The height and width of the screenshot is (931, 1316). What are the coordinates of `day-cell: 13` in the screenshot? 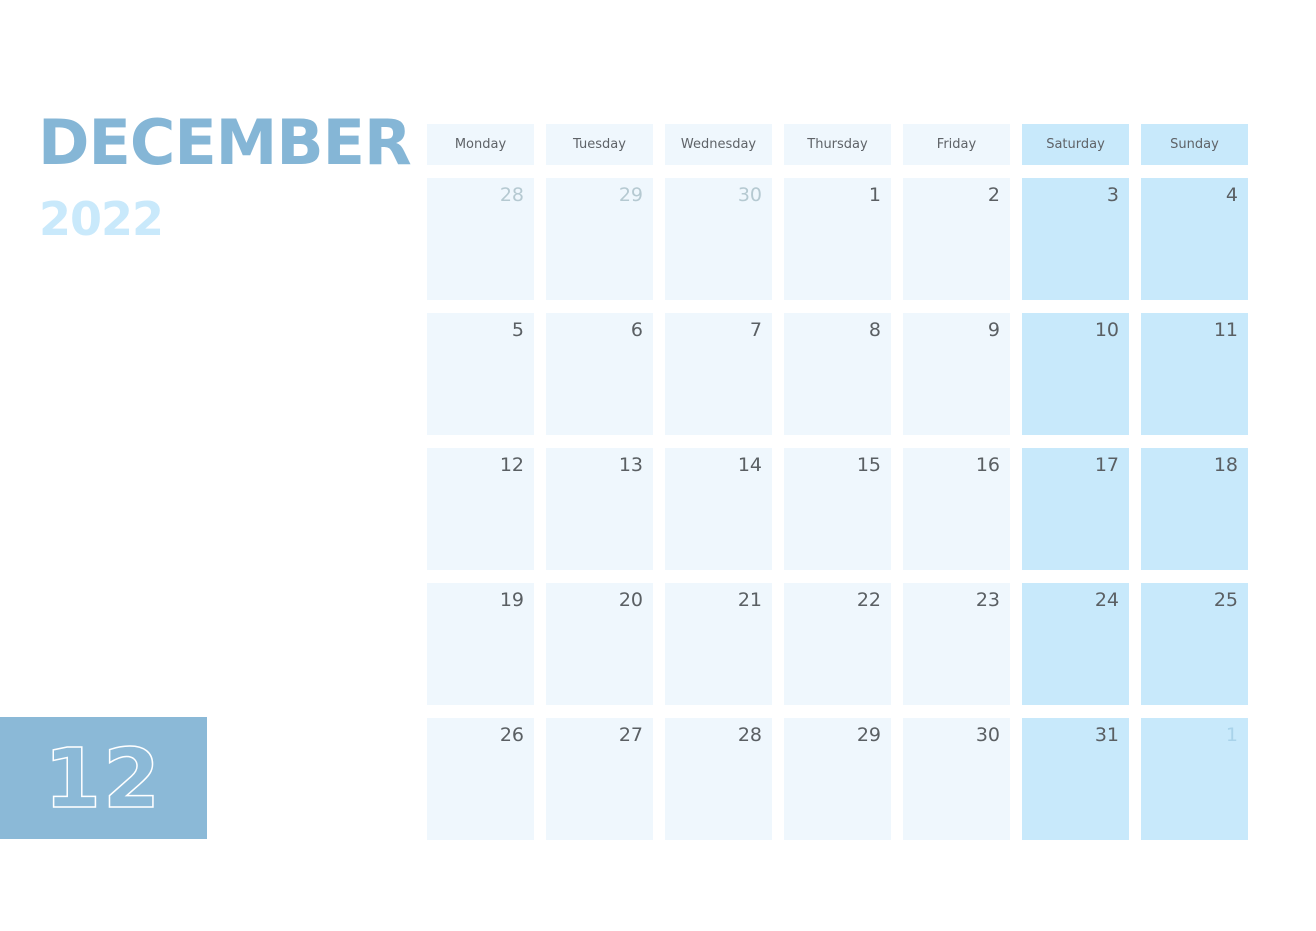 It's located at (599, 509).